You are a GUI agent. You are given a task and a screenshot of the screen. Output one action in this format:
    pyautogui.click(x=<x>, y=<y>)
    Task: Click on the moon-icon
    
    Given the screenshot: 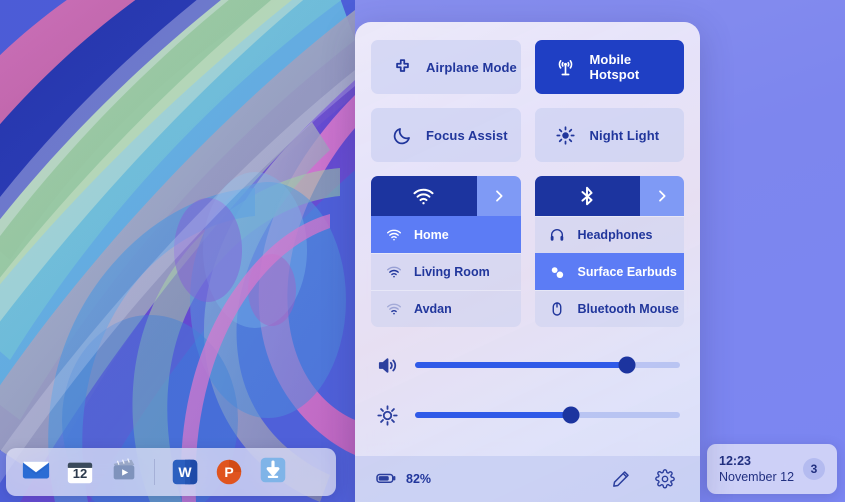 What is the action you would take?
    pyautogui.click(x=402, y=135)
    